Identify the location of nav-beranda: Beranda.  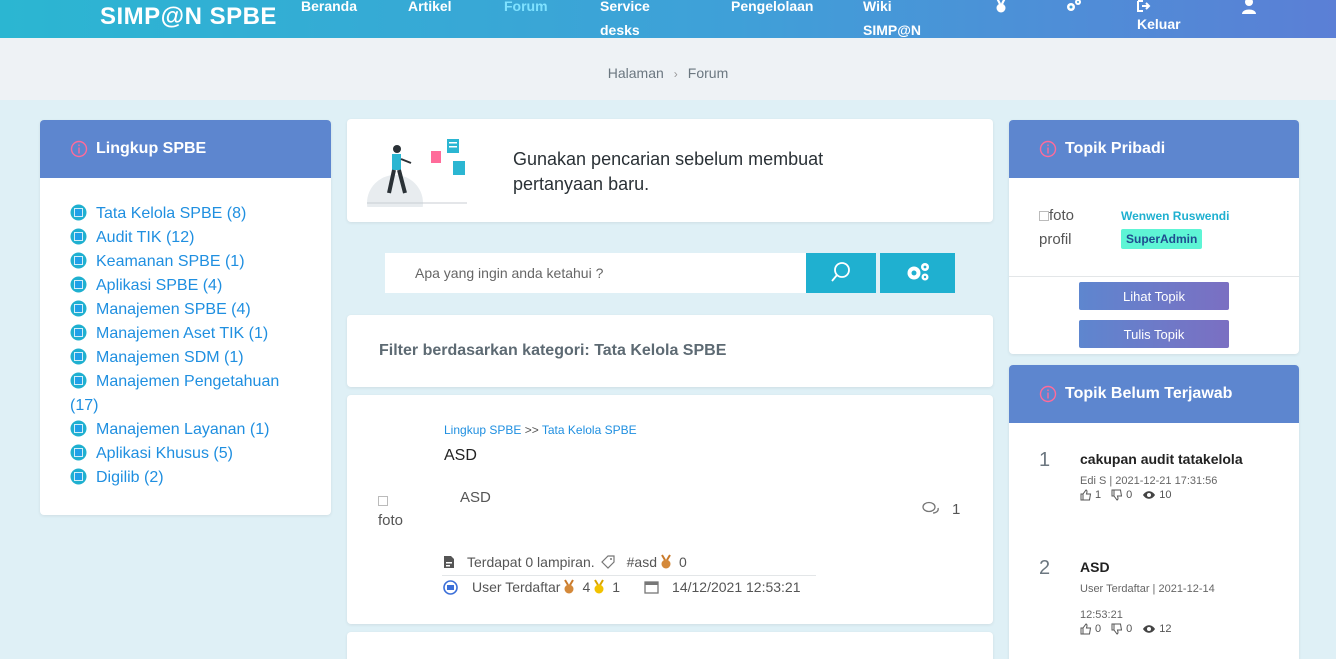
(329, 9).